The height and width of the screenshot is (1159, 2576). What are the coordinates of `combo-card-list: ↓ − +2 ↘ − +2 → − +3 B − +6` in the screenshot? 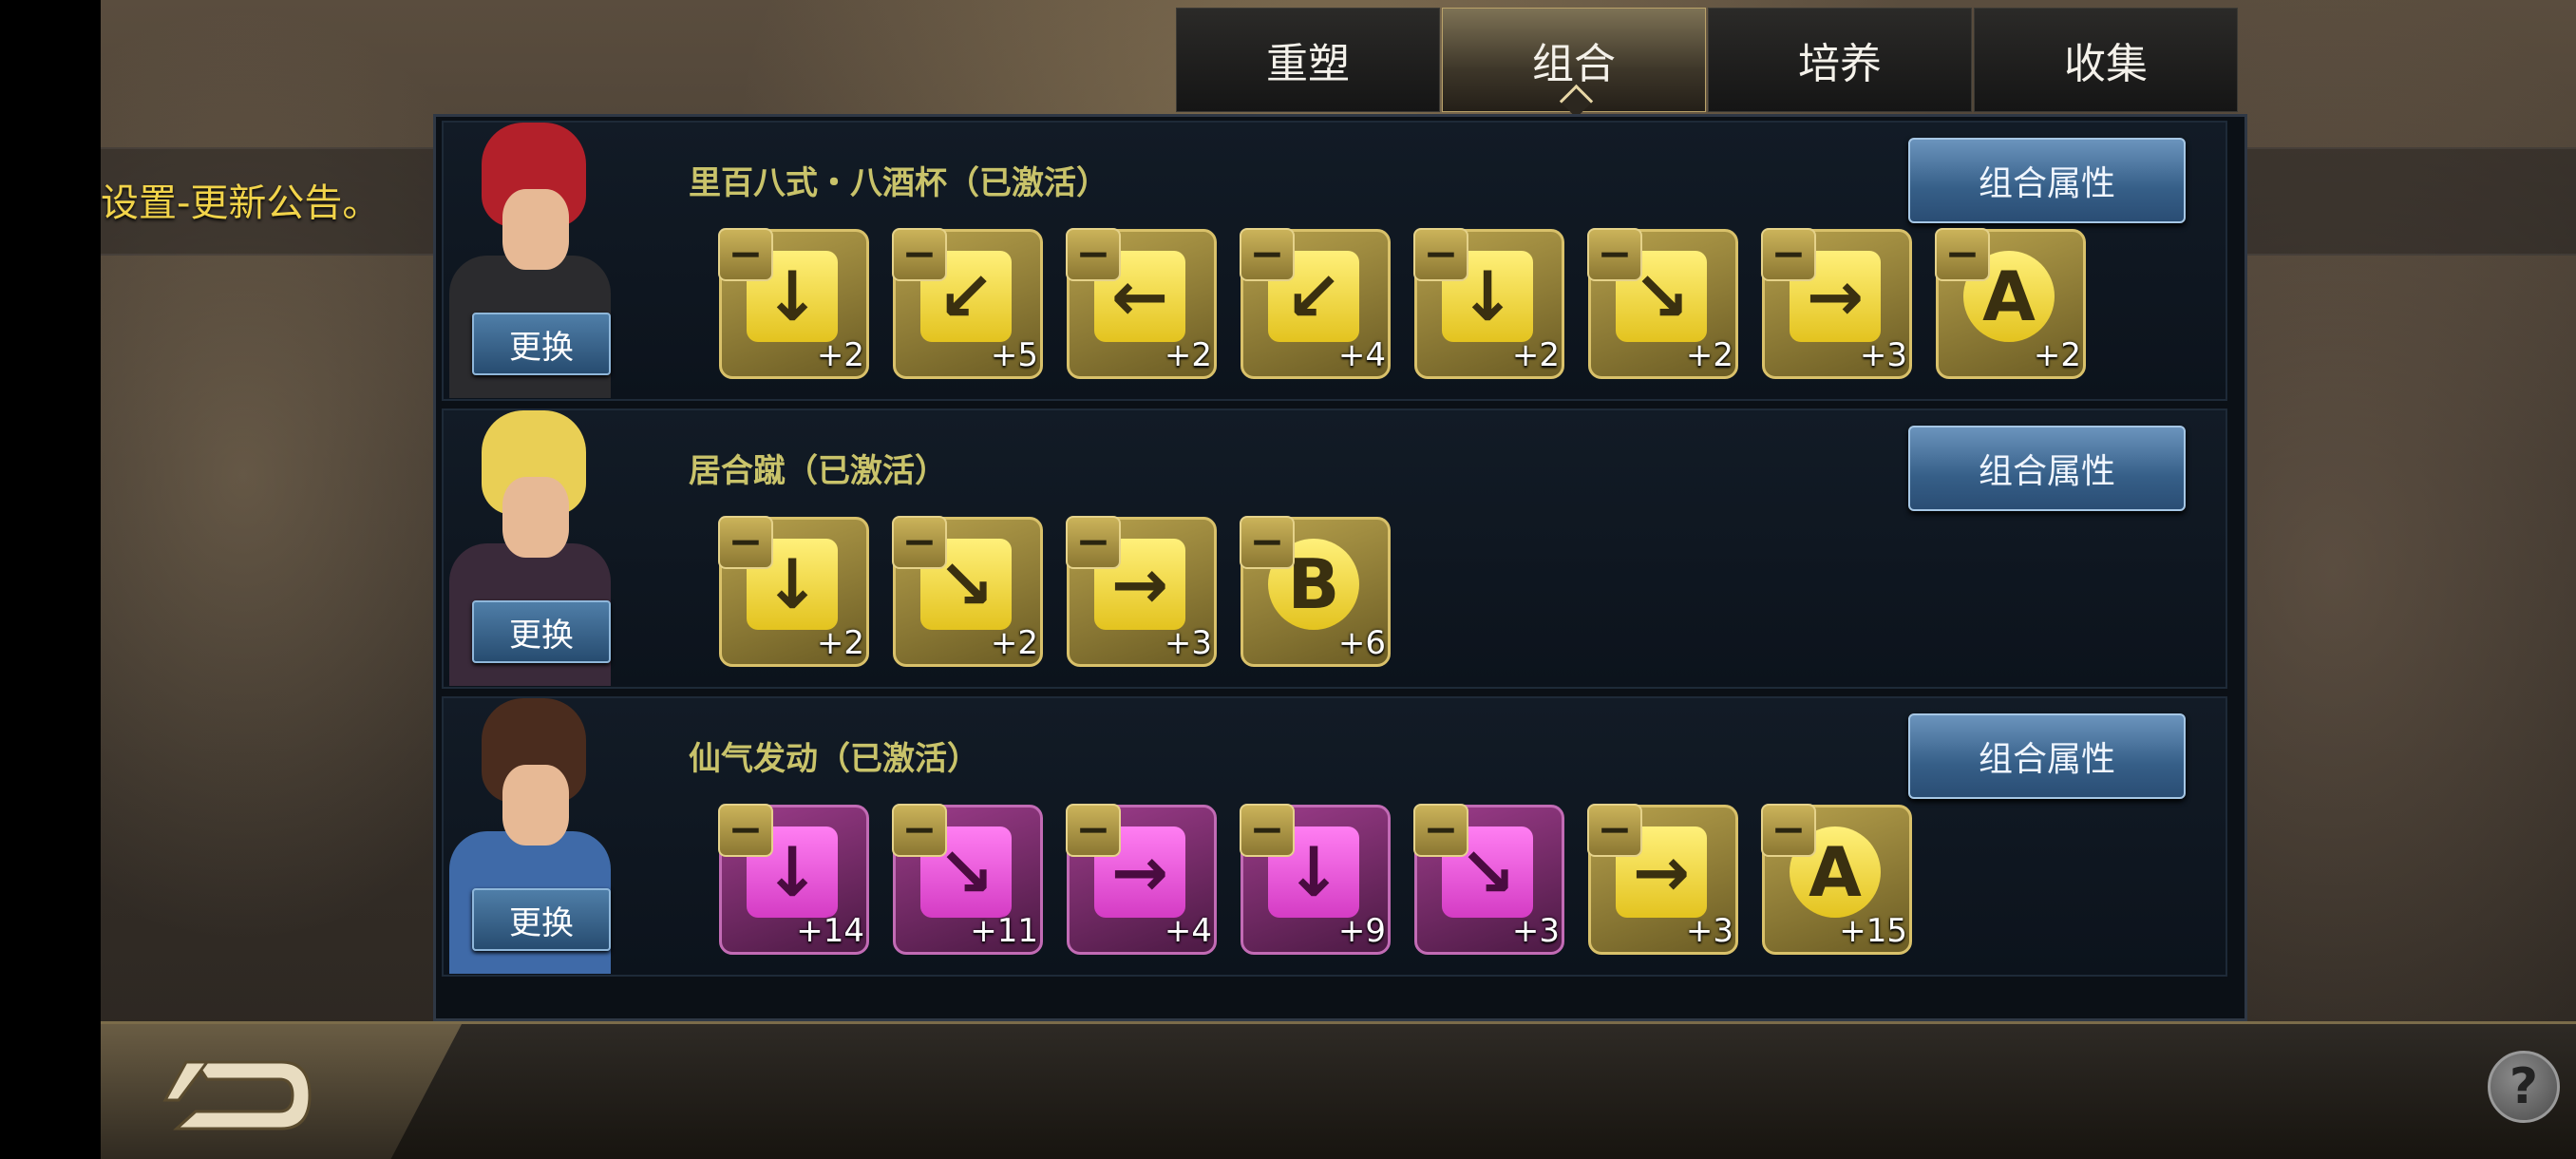 It's located at (1066, 591).